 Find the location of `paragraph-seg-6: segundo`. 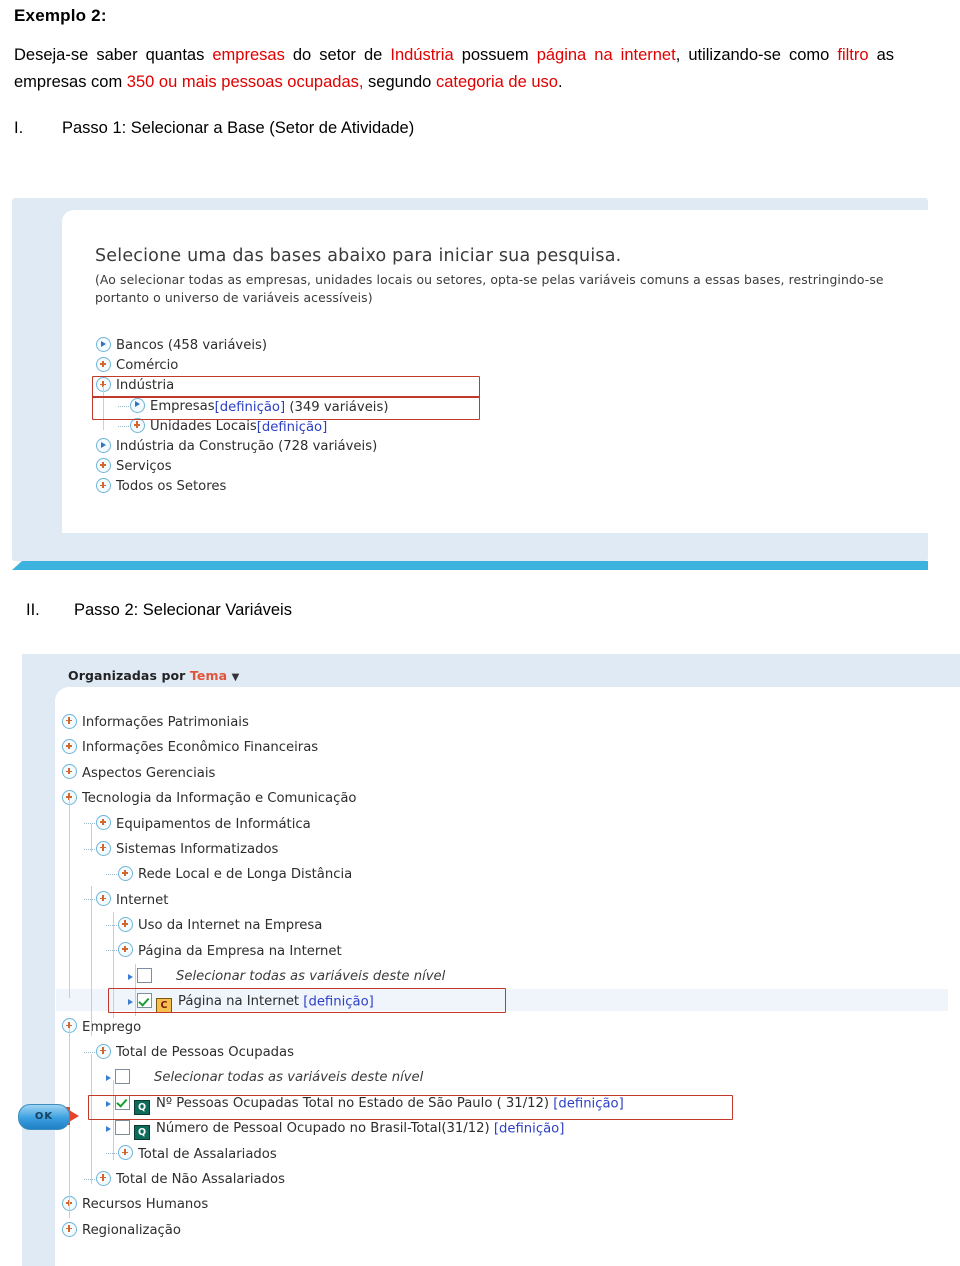

paragraph-seg-6: segundo is located at coordinates (399, 81).